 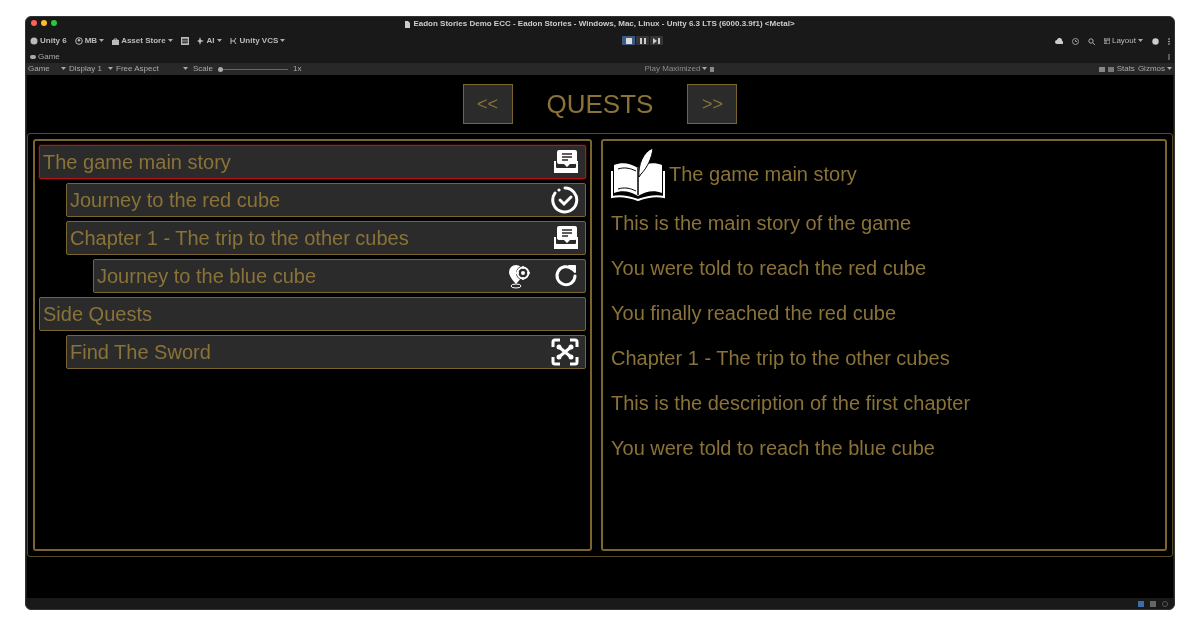 I want to click on refresh-icon, so click(x=566, y=276).